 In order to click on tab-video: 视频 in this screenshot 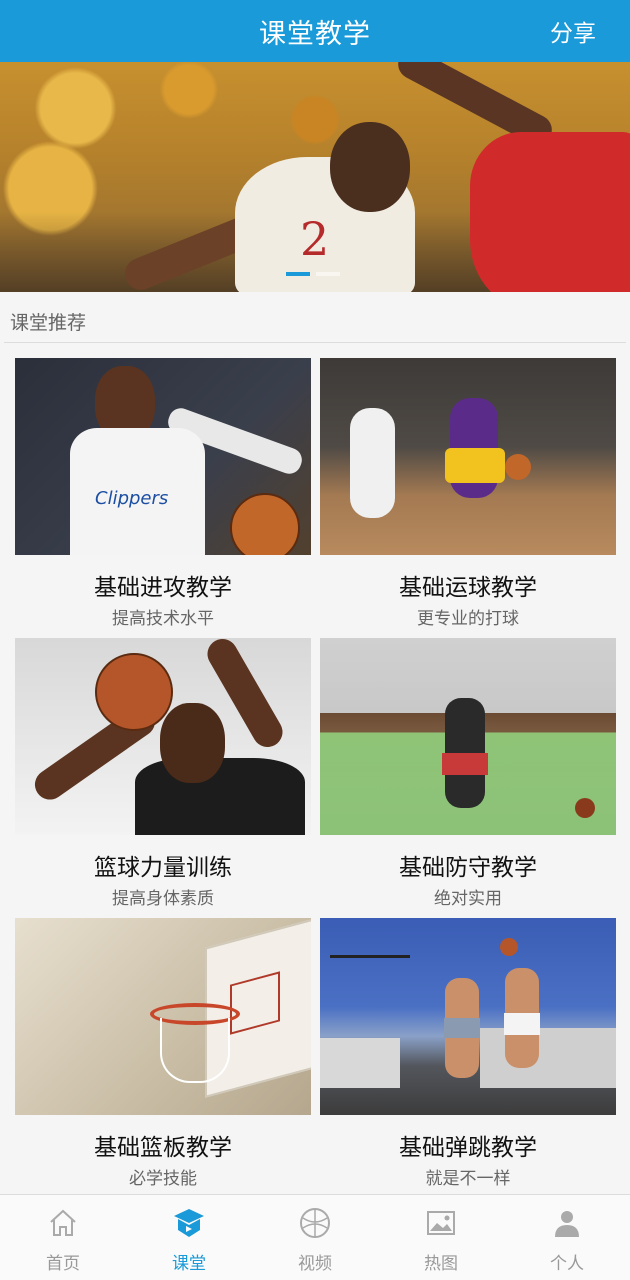, I will do `click(315, 1237)`.